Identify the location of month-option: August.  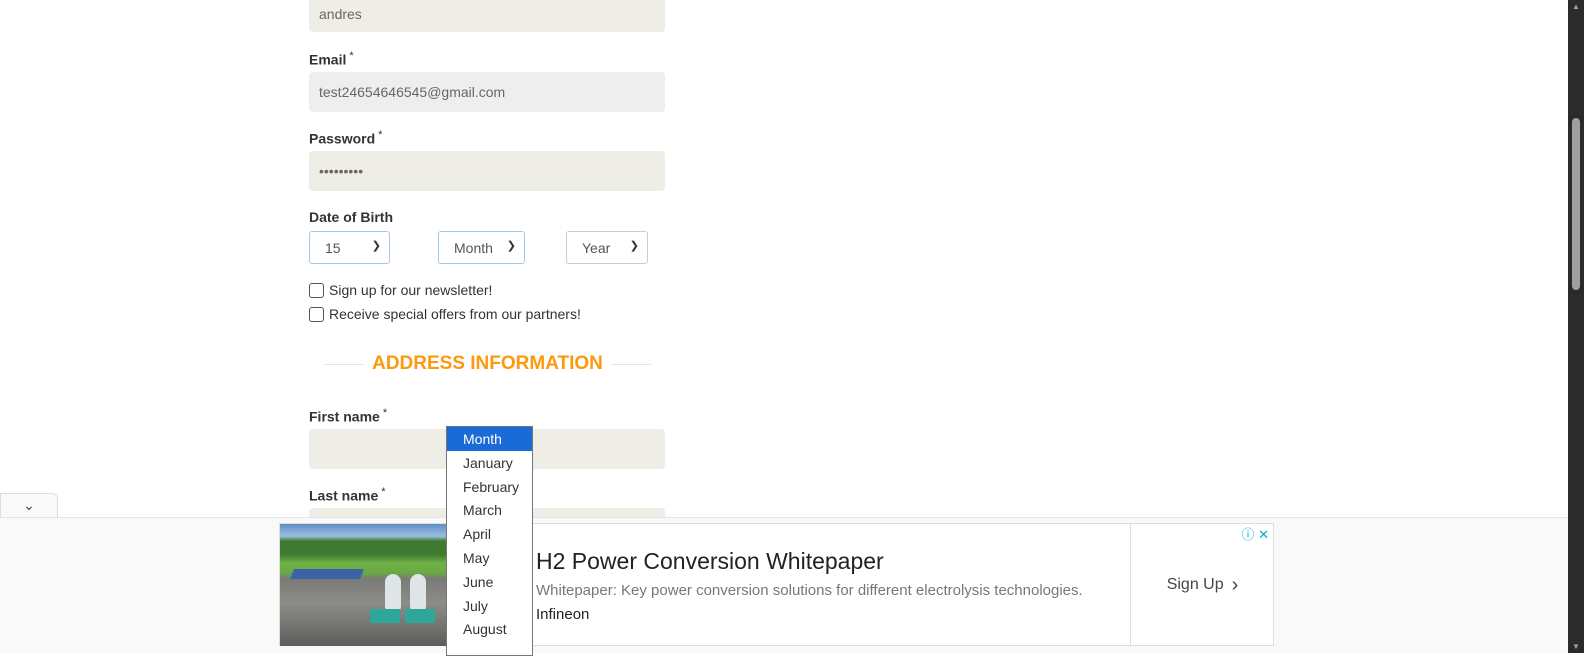
(489, 629).